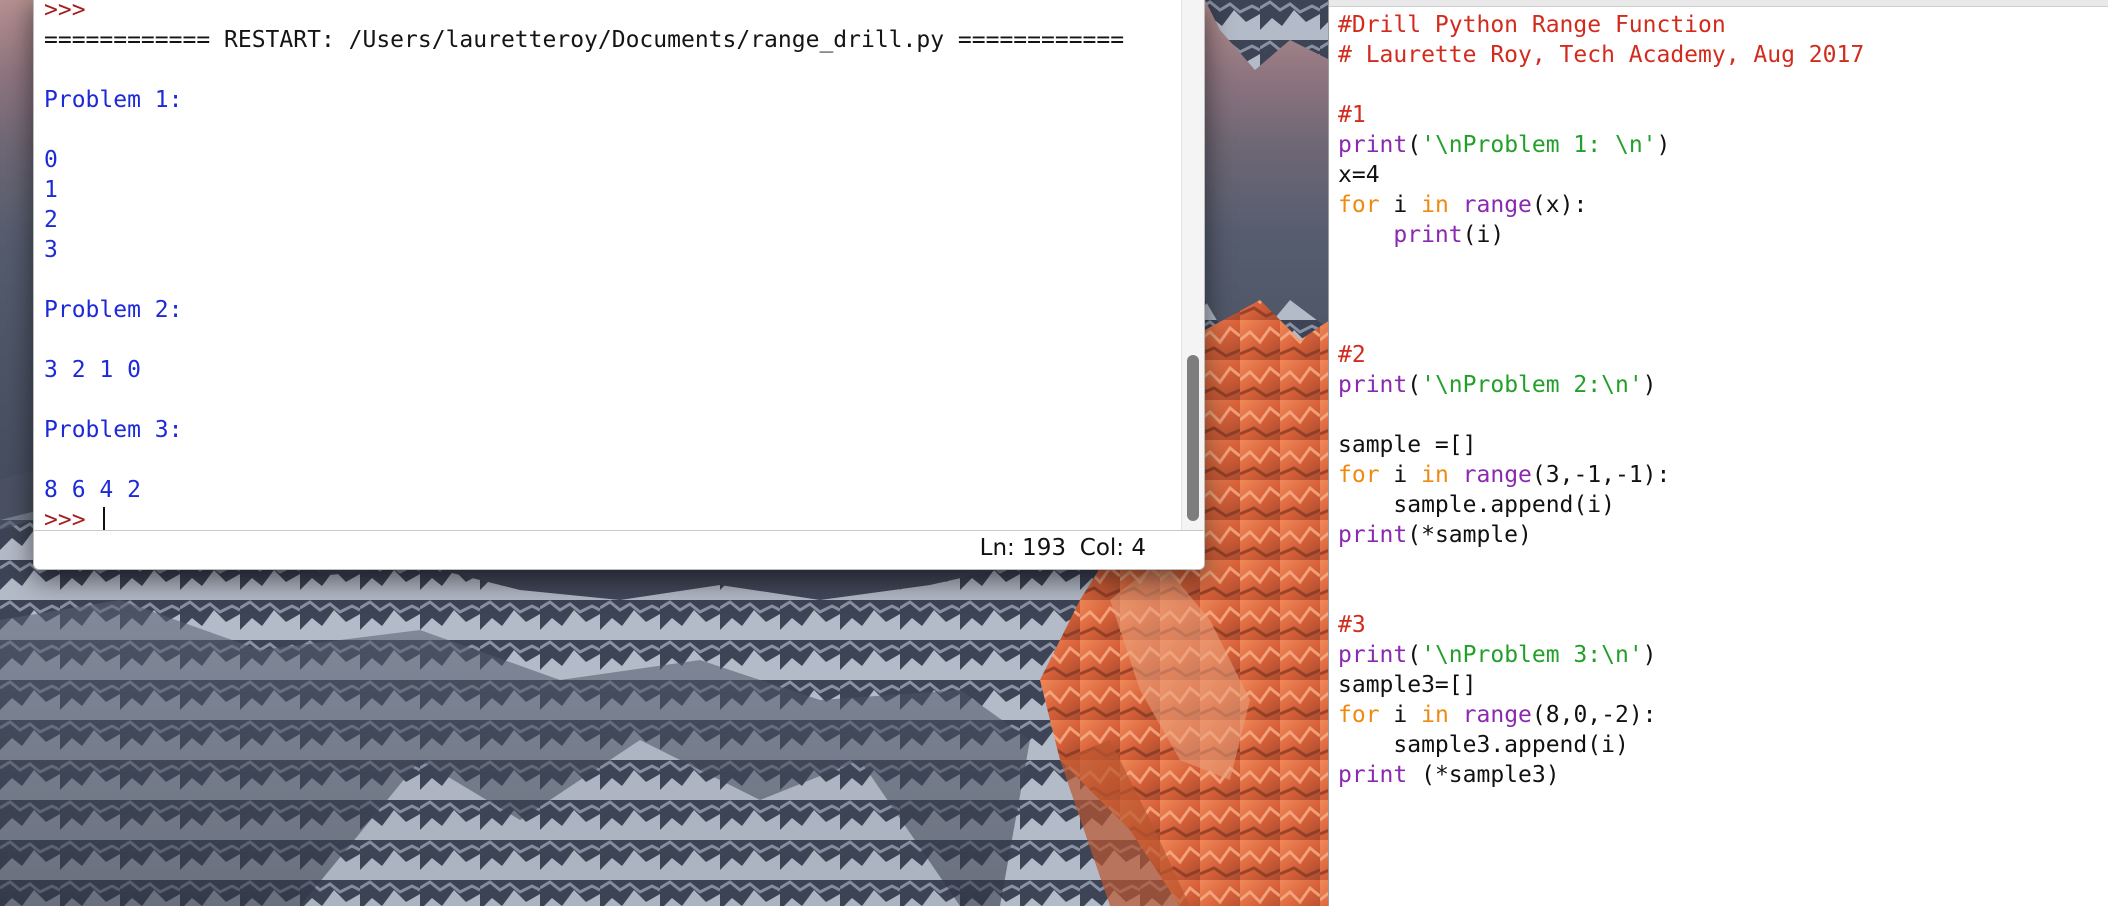  Describe the element at coordinates (1352, 625) in the screenshot. I see `code-token-comment: #3` at that location.